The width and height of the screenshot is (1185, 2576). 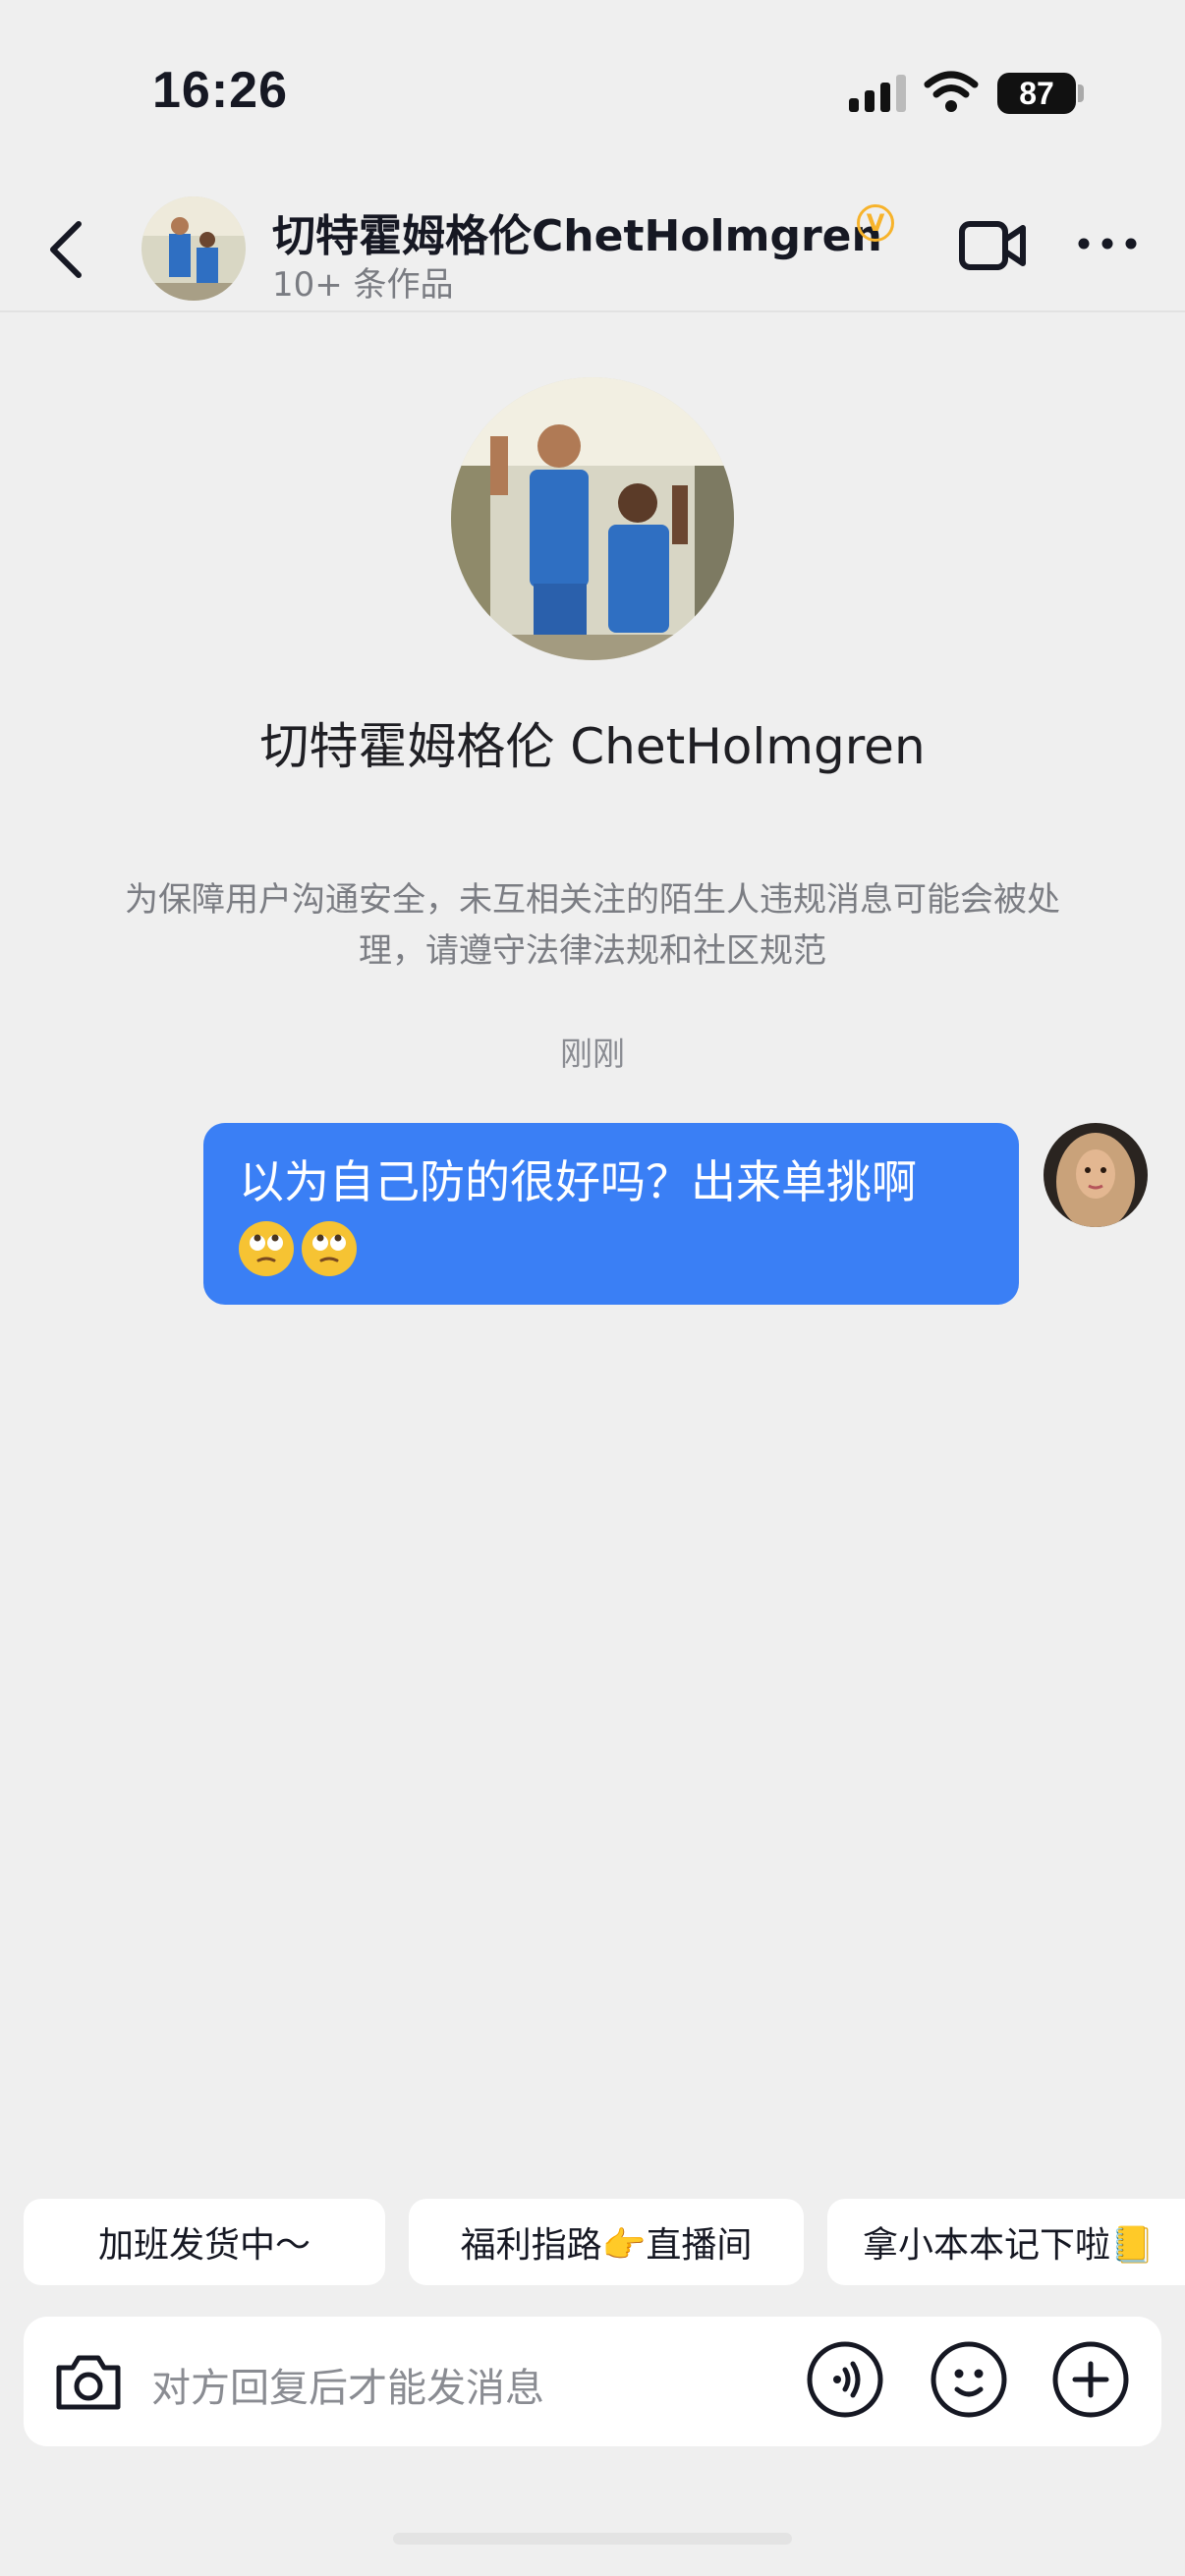 What do you see at coordinates (363, 281) in the screenshot?
I see `header-works-count: 10+ 条作品` at bounding box center [363, 281].